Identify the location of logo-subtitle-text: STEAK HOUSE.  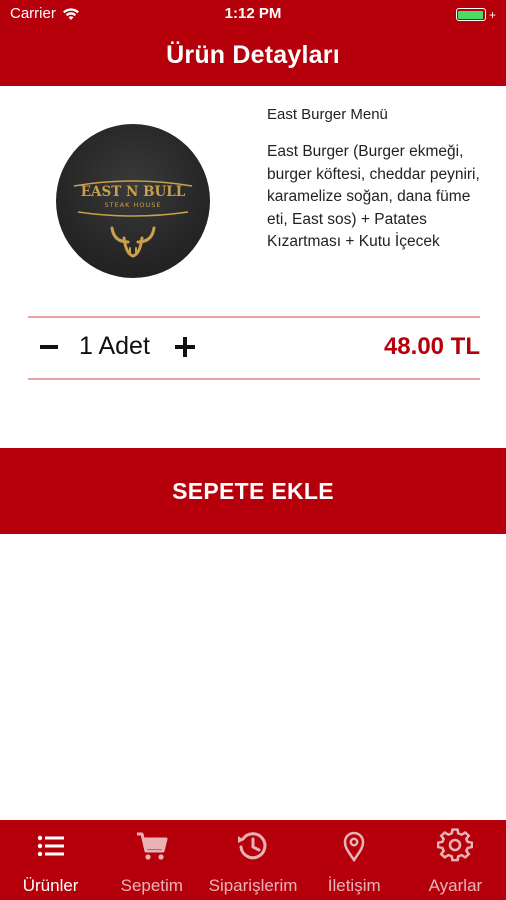
(133, 205).